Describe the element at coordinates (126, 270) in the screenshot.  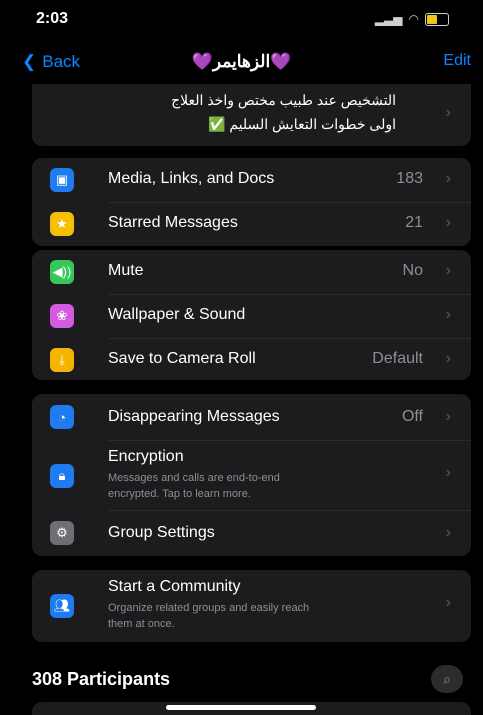
I see `row-label: Mute` at that location.